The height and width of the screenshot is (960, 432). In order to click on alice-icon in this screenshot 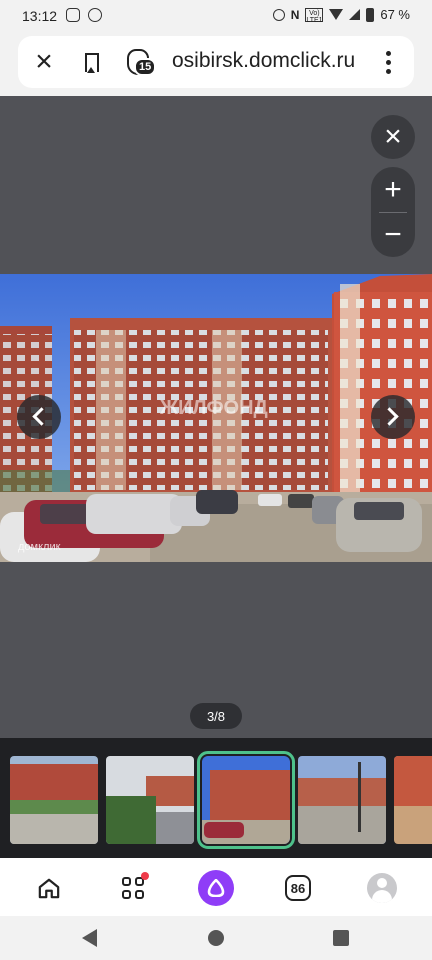, I will do `click(216, 888)`.